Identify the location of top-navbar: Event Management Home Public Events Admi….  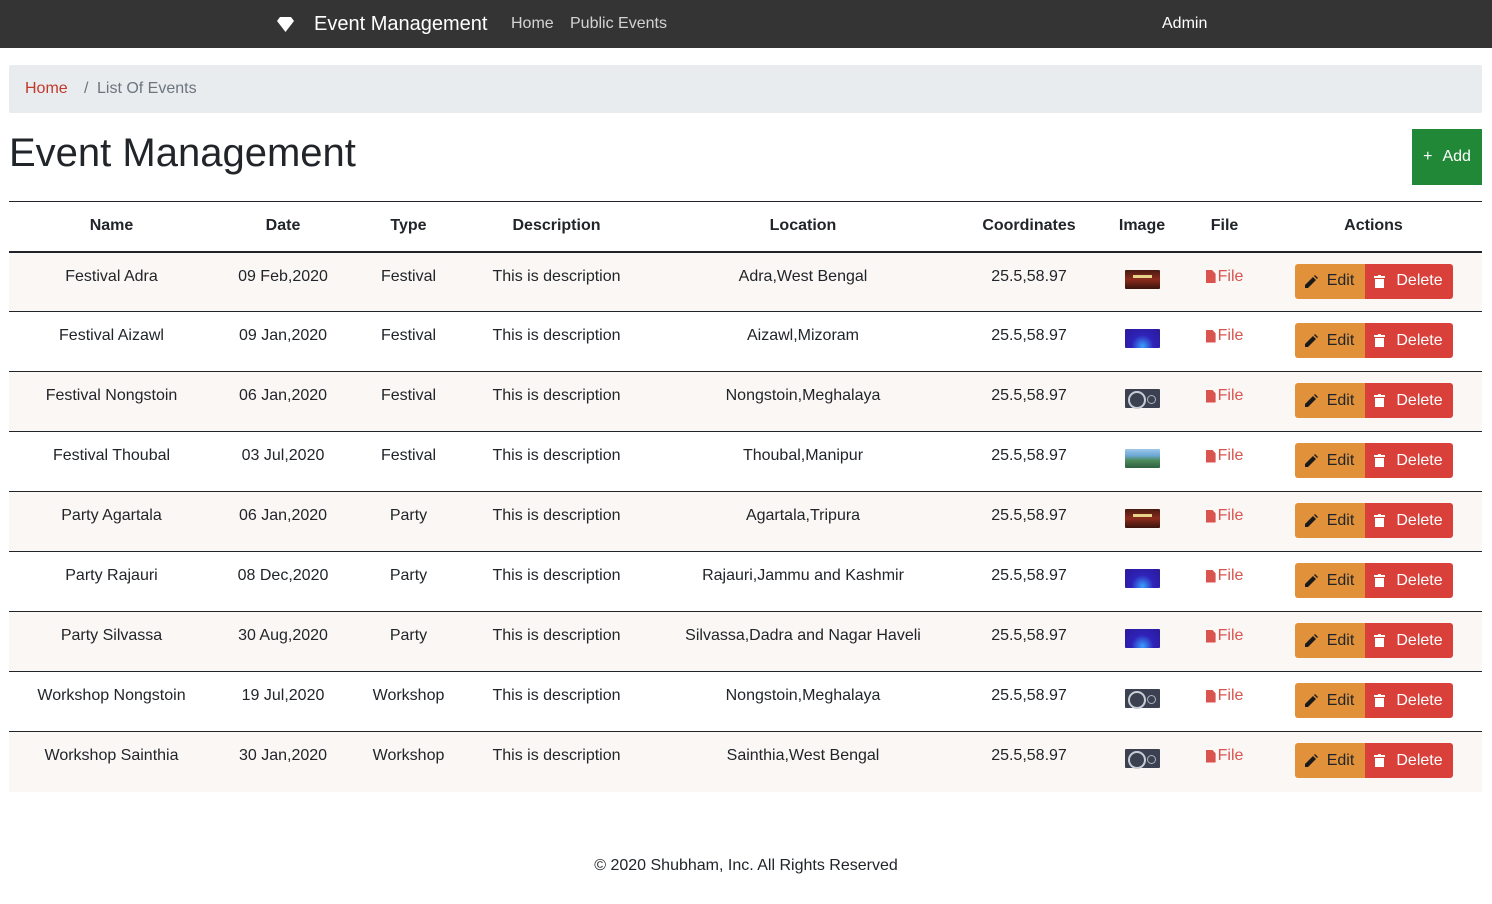
(746, 24).